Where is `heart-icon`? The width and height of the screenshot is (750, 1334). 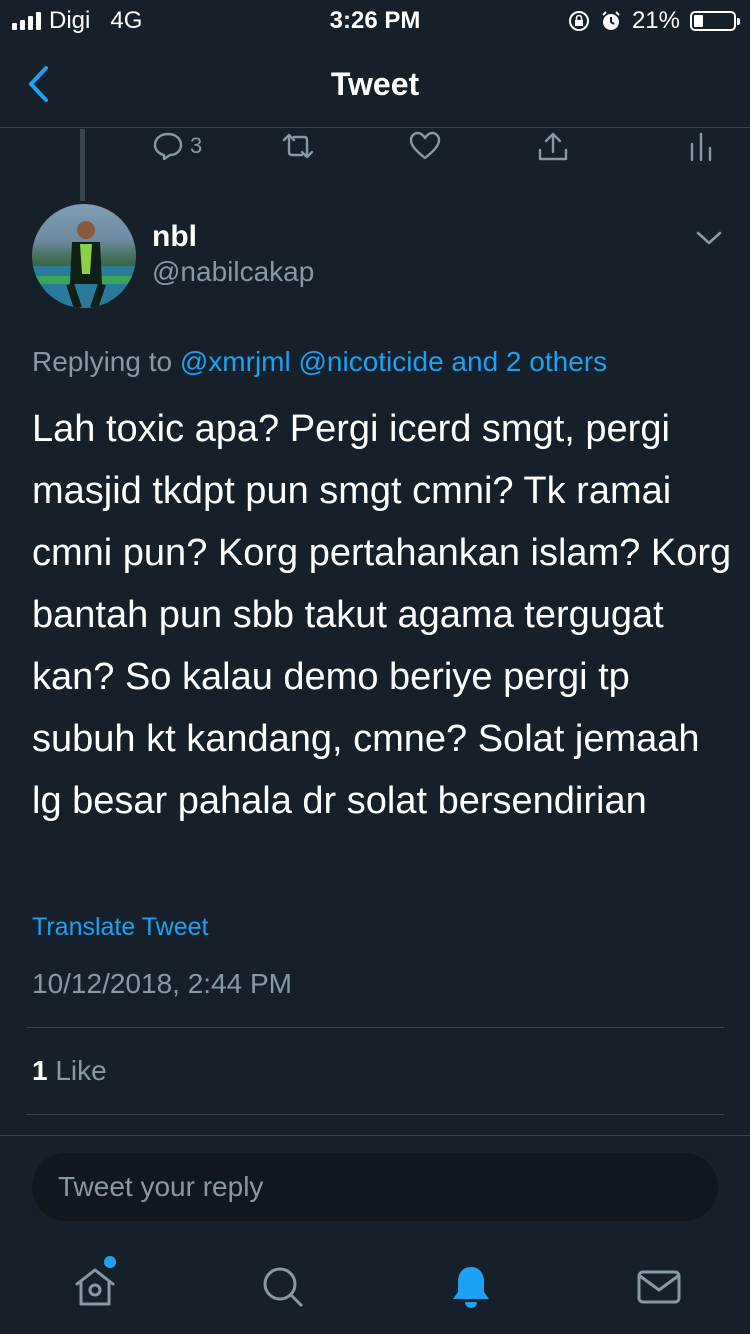 heart-icon is located at coordinates (425, 145).